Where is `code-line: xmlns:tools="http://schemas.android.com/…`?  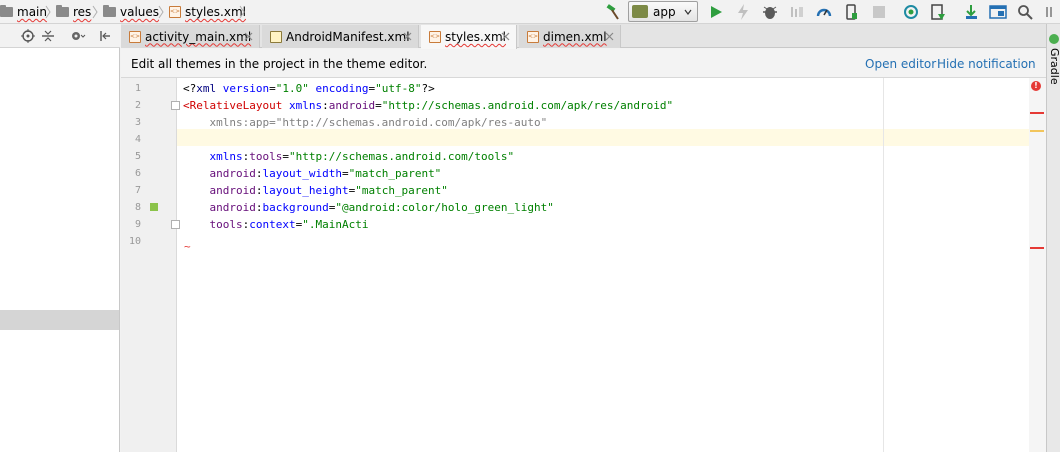
code-line: xmlns:tools="http://schemas.android.com/… is located at coordinates (348, 156).